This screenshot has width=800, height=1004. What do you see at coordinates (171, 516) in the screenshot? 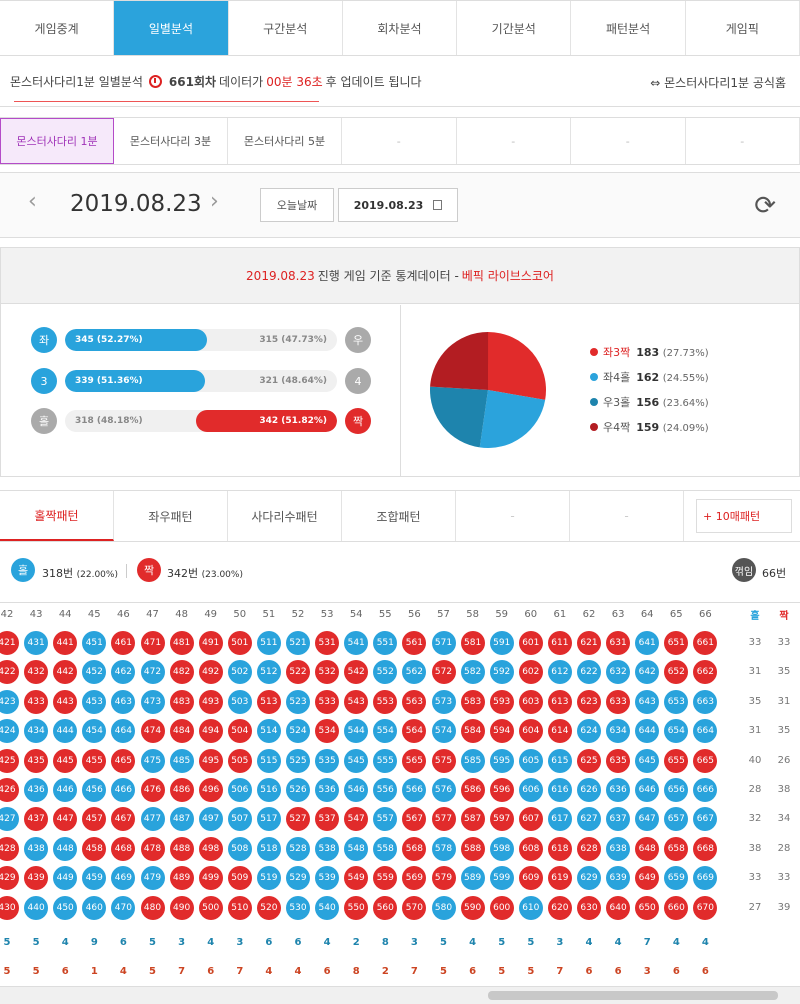
I see `pattern-tab-1: 좌우패턴` at bounding box center [171, 516].